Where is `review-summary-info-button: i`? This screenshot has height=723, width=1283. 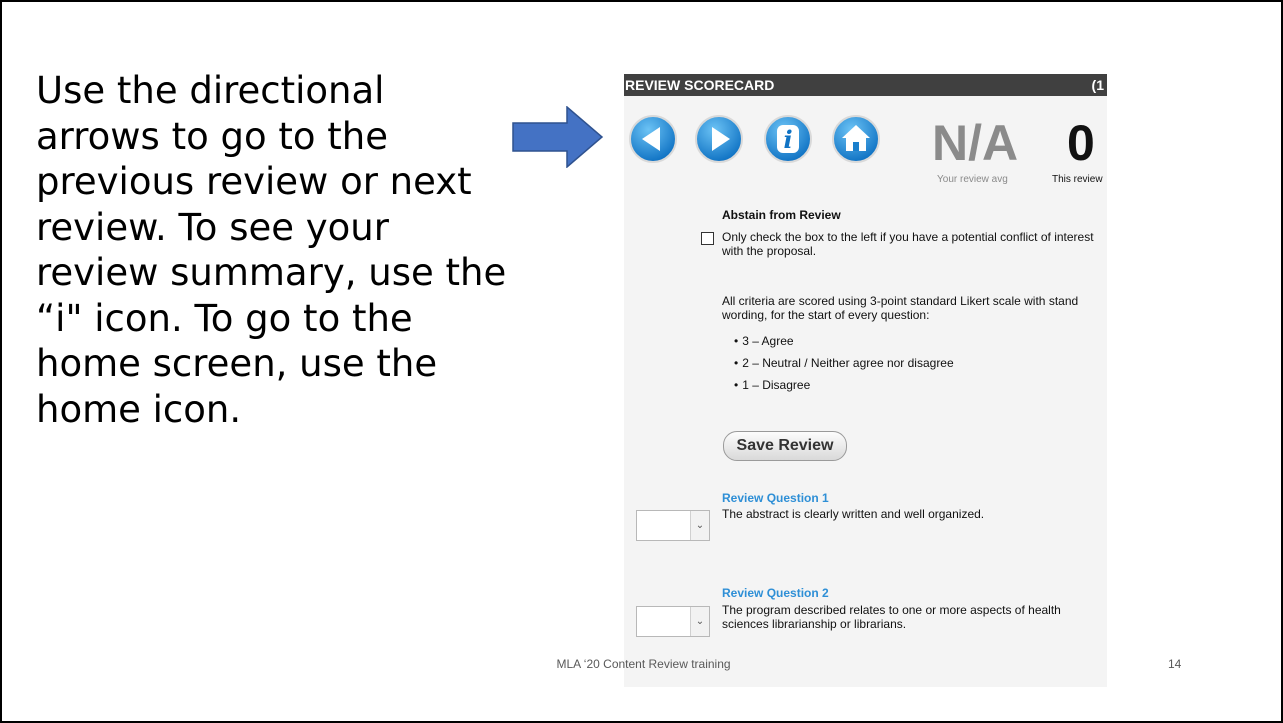 review-summary-info-button: i is located at coordinates (788, 139).